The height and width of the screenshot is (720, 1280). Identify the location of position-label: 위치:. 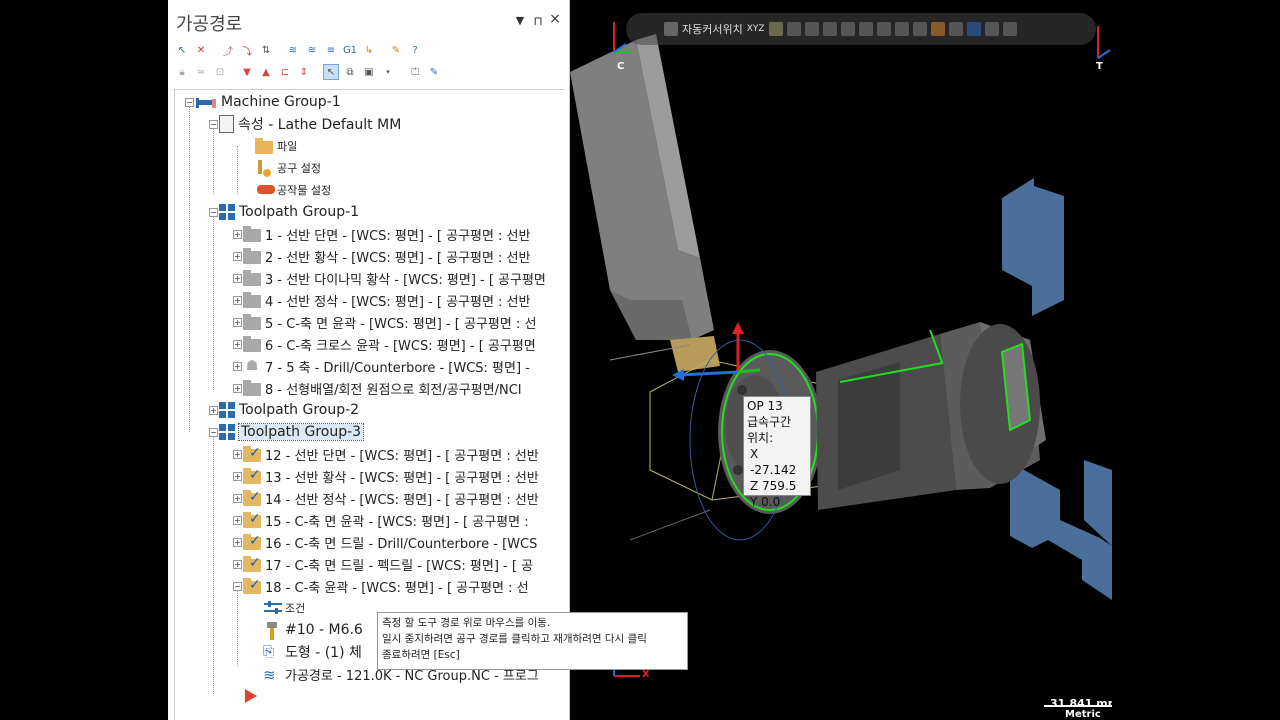
(760, 438).